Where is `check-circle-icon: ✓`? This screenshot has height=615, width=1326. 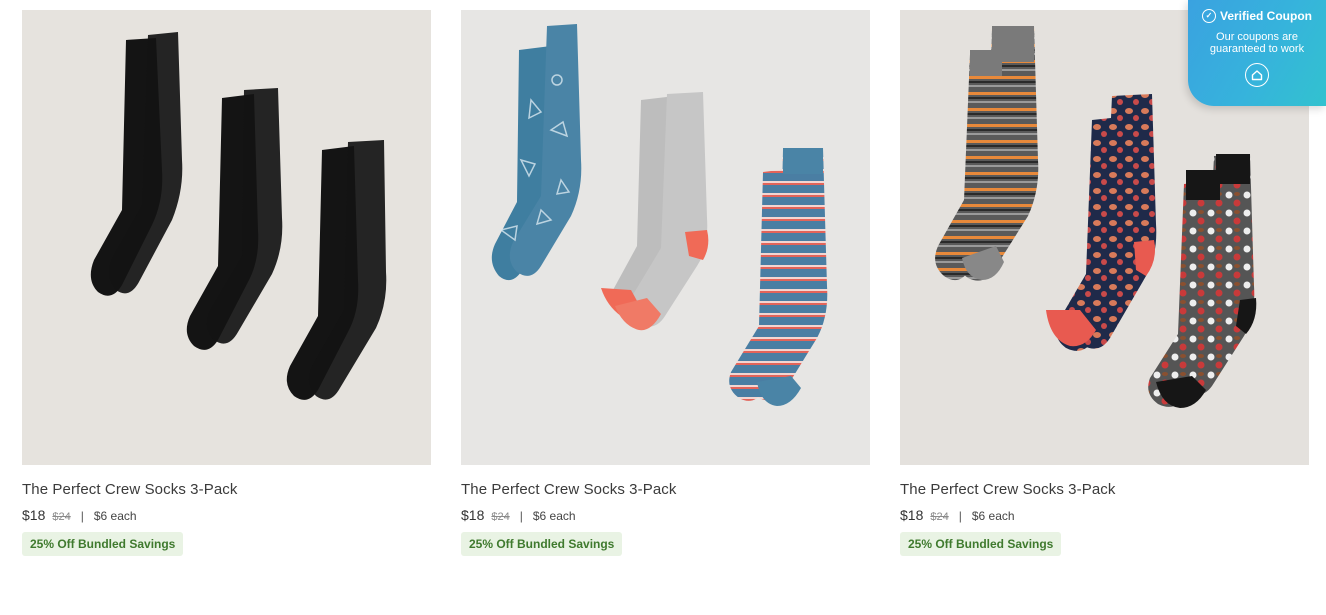
check-circle-icon: ✓ is located at coordinates (1208, 16).